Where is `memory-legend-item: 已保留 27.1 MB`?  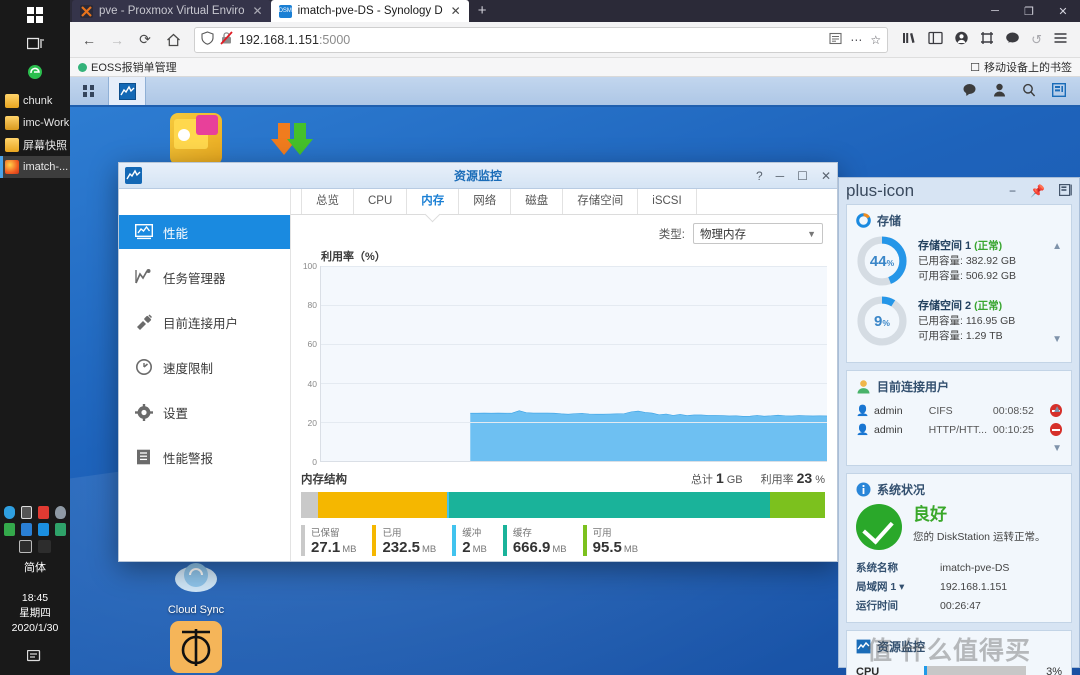
memory-legend-item: 已保留 27.1 MB is located at coordinates (328, 540).